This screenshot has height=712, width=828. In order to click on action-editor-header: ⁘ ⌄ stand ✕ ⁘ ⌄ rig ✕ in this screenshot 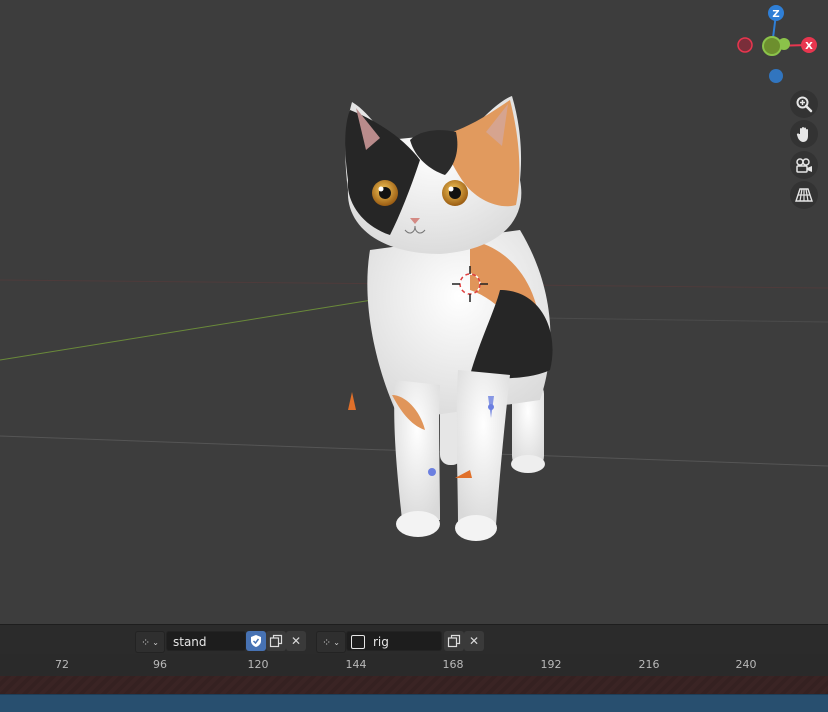, I will do `click(414, 639)`.